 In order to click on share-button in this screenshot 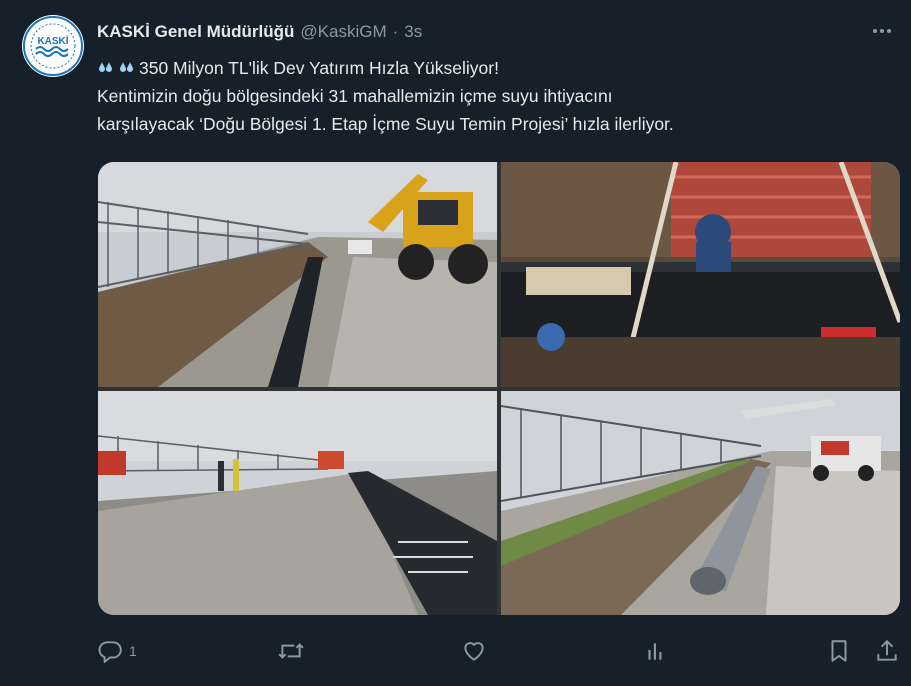, I will do `click(887, 651)`.